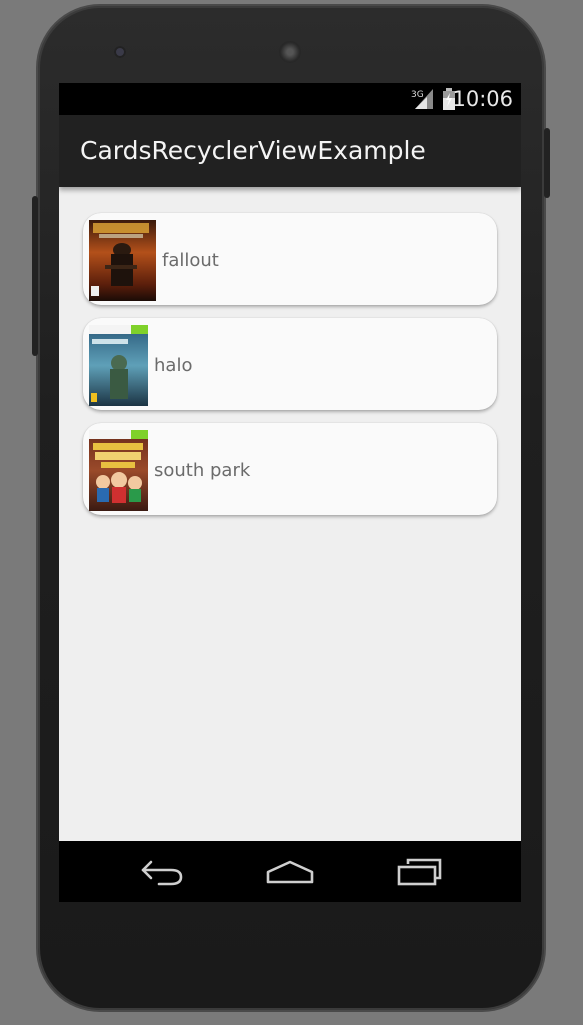 Image resolution: width=583 pixels, height=1025 pixels. Describe the element at coordinates (162, 873) in the screenshot. I see `back-icon` at that location.